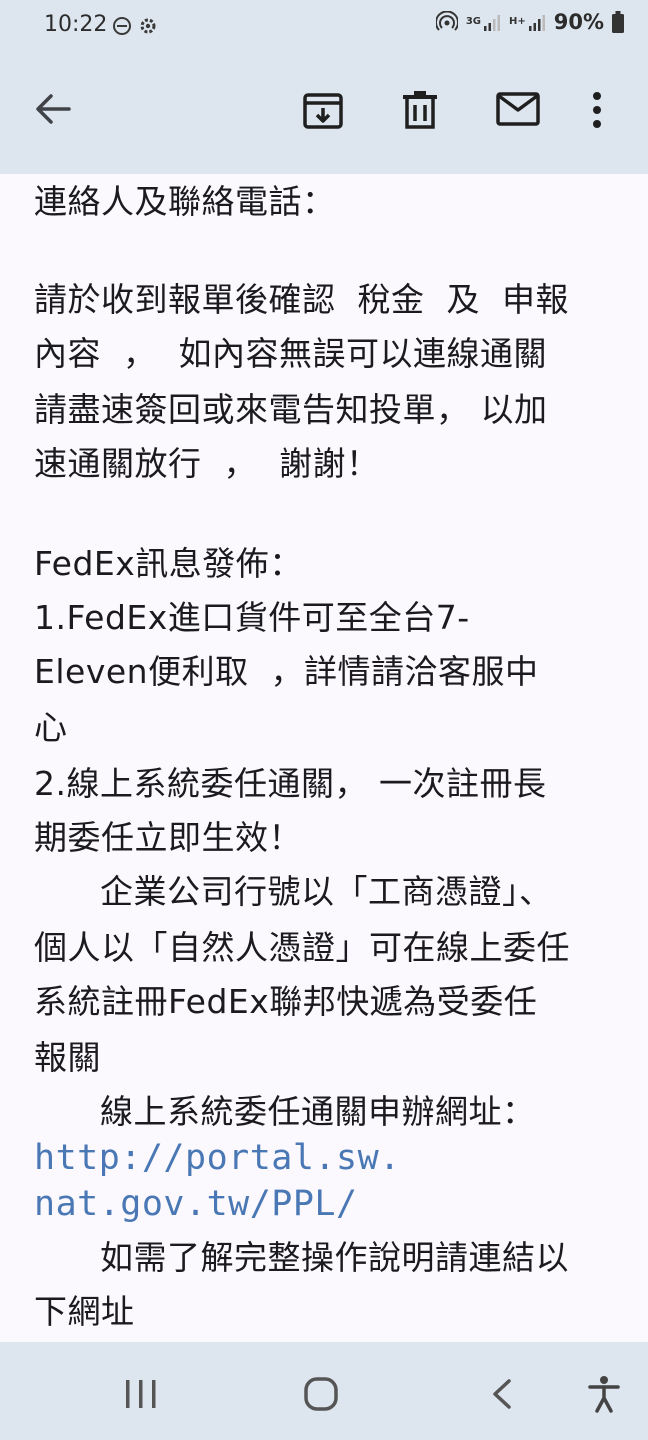 This screenshot has height=1440, width=648. I want to click on battery-icon, so click(618, 22).